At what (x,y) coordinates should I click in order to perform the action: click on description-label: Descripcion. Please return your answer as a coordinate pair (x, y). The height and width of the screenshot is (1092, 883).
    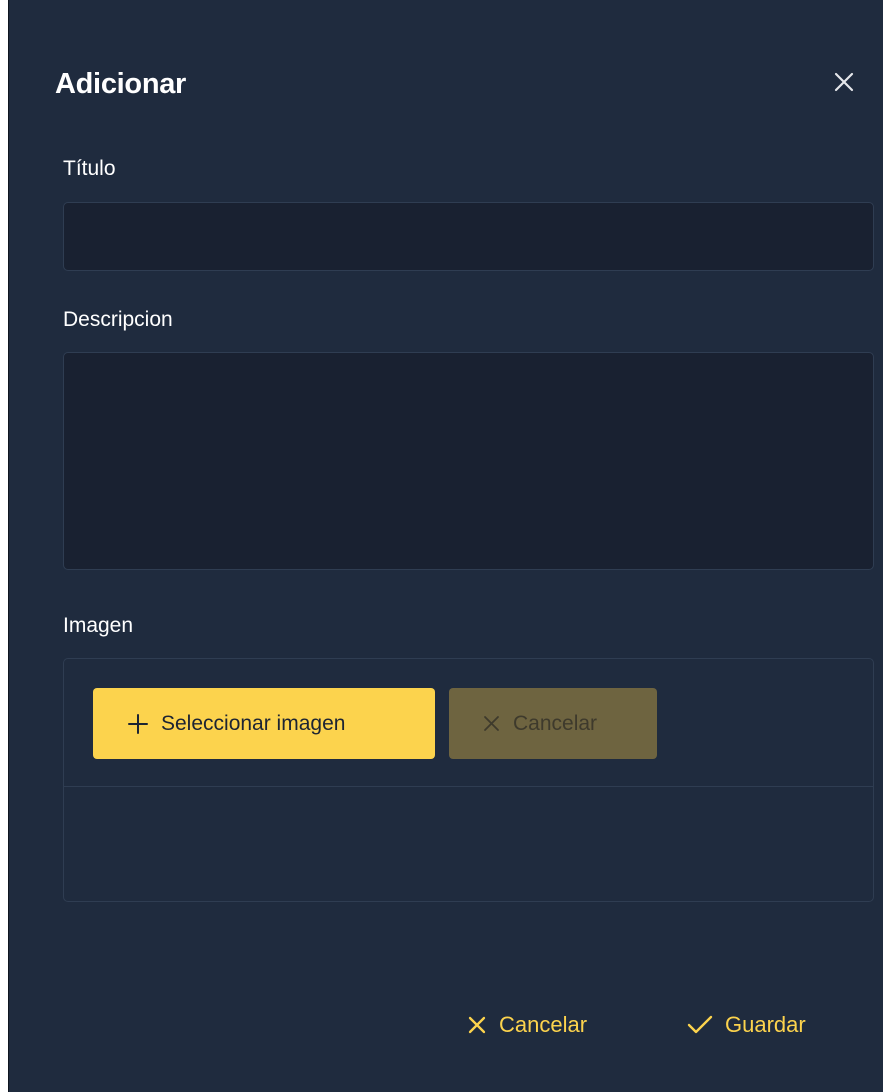
    Looking at the image, I should click on (118, 319).